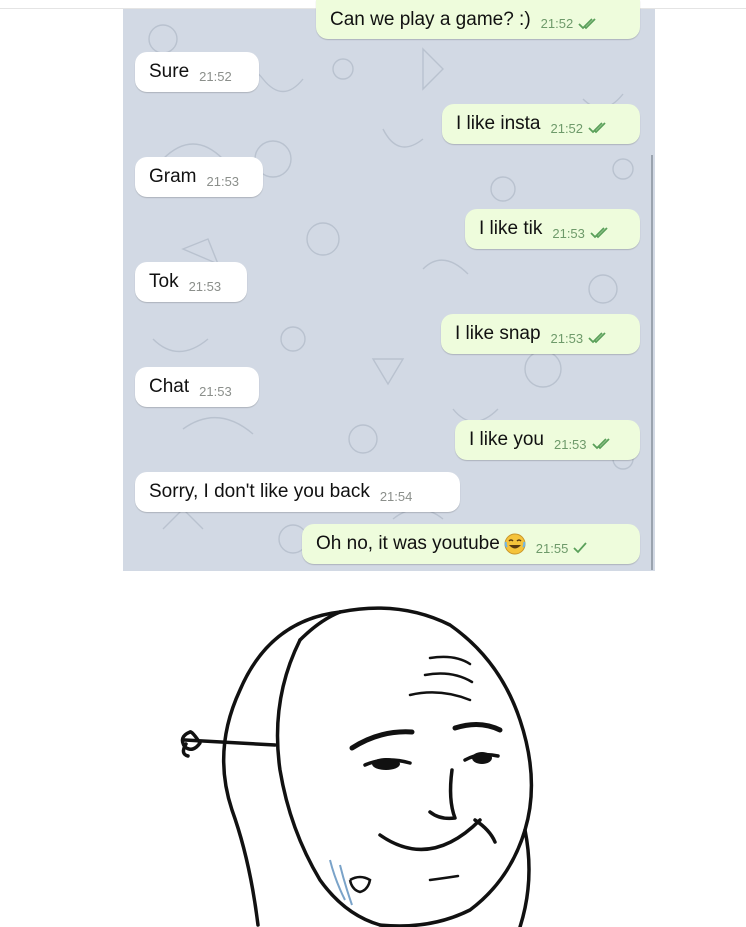 Image resolution: width=746 pixels, height=927 pixels. Describe the element at coordinates (515, 544) in the screenshot. I see `laughing-emoji-icon` at that location.